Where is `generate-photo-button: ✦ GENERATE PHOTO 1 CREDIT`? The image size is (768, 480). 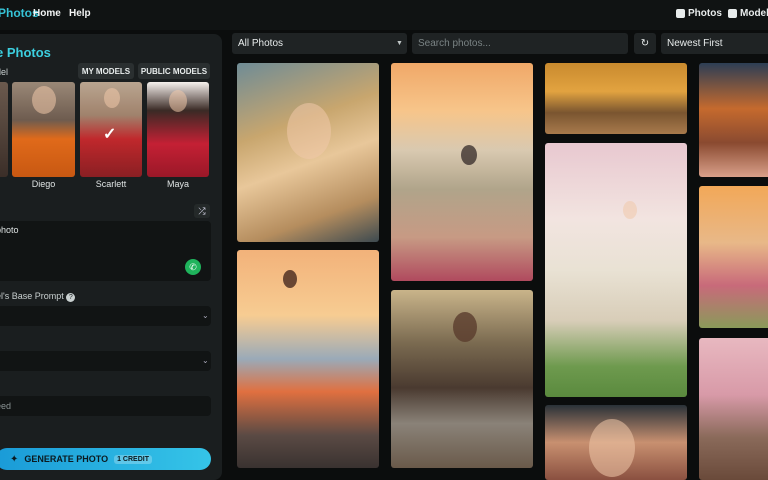 generate-photo-button: ✦ GENERATE PHOTO 1 CREDIT is located at coordinates (105, 459).